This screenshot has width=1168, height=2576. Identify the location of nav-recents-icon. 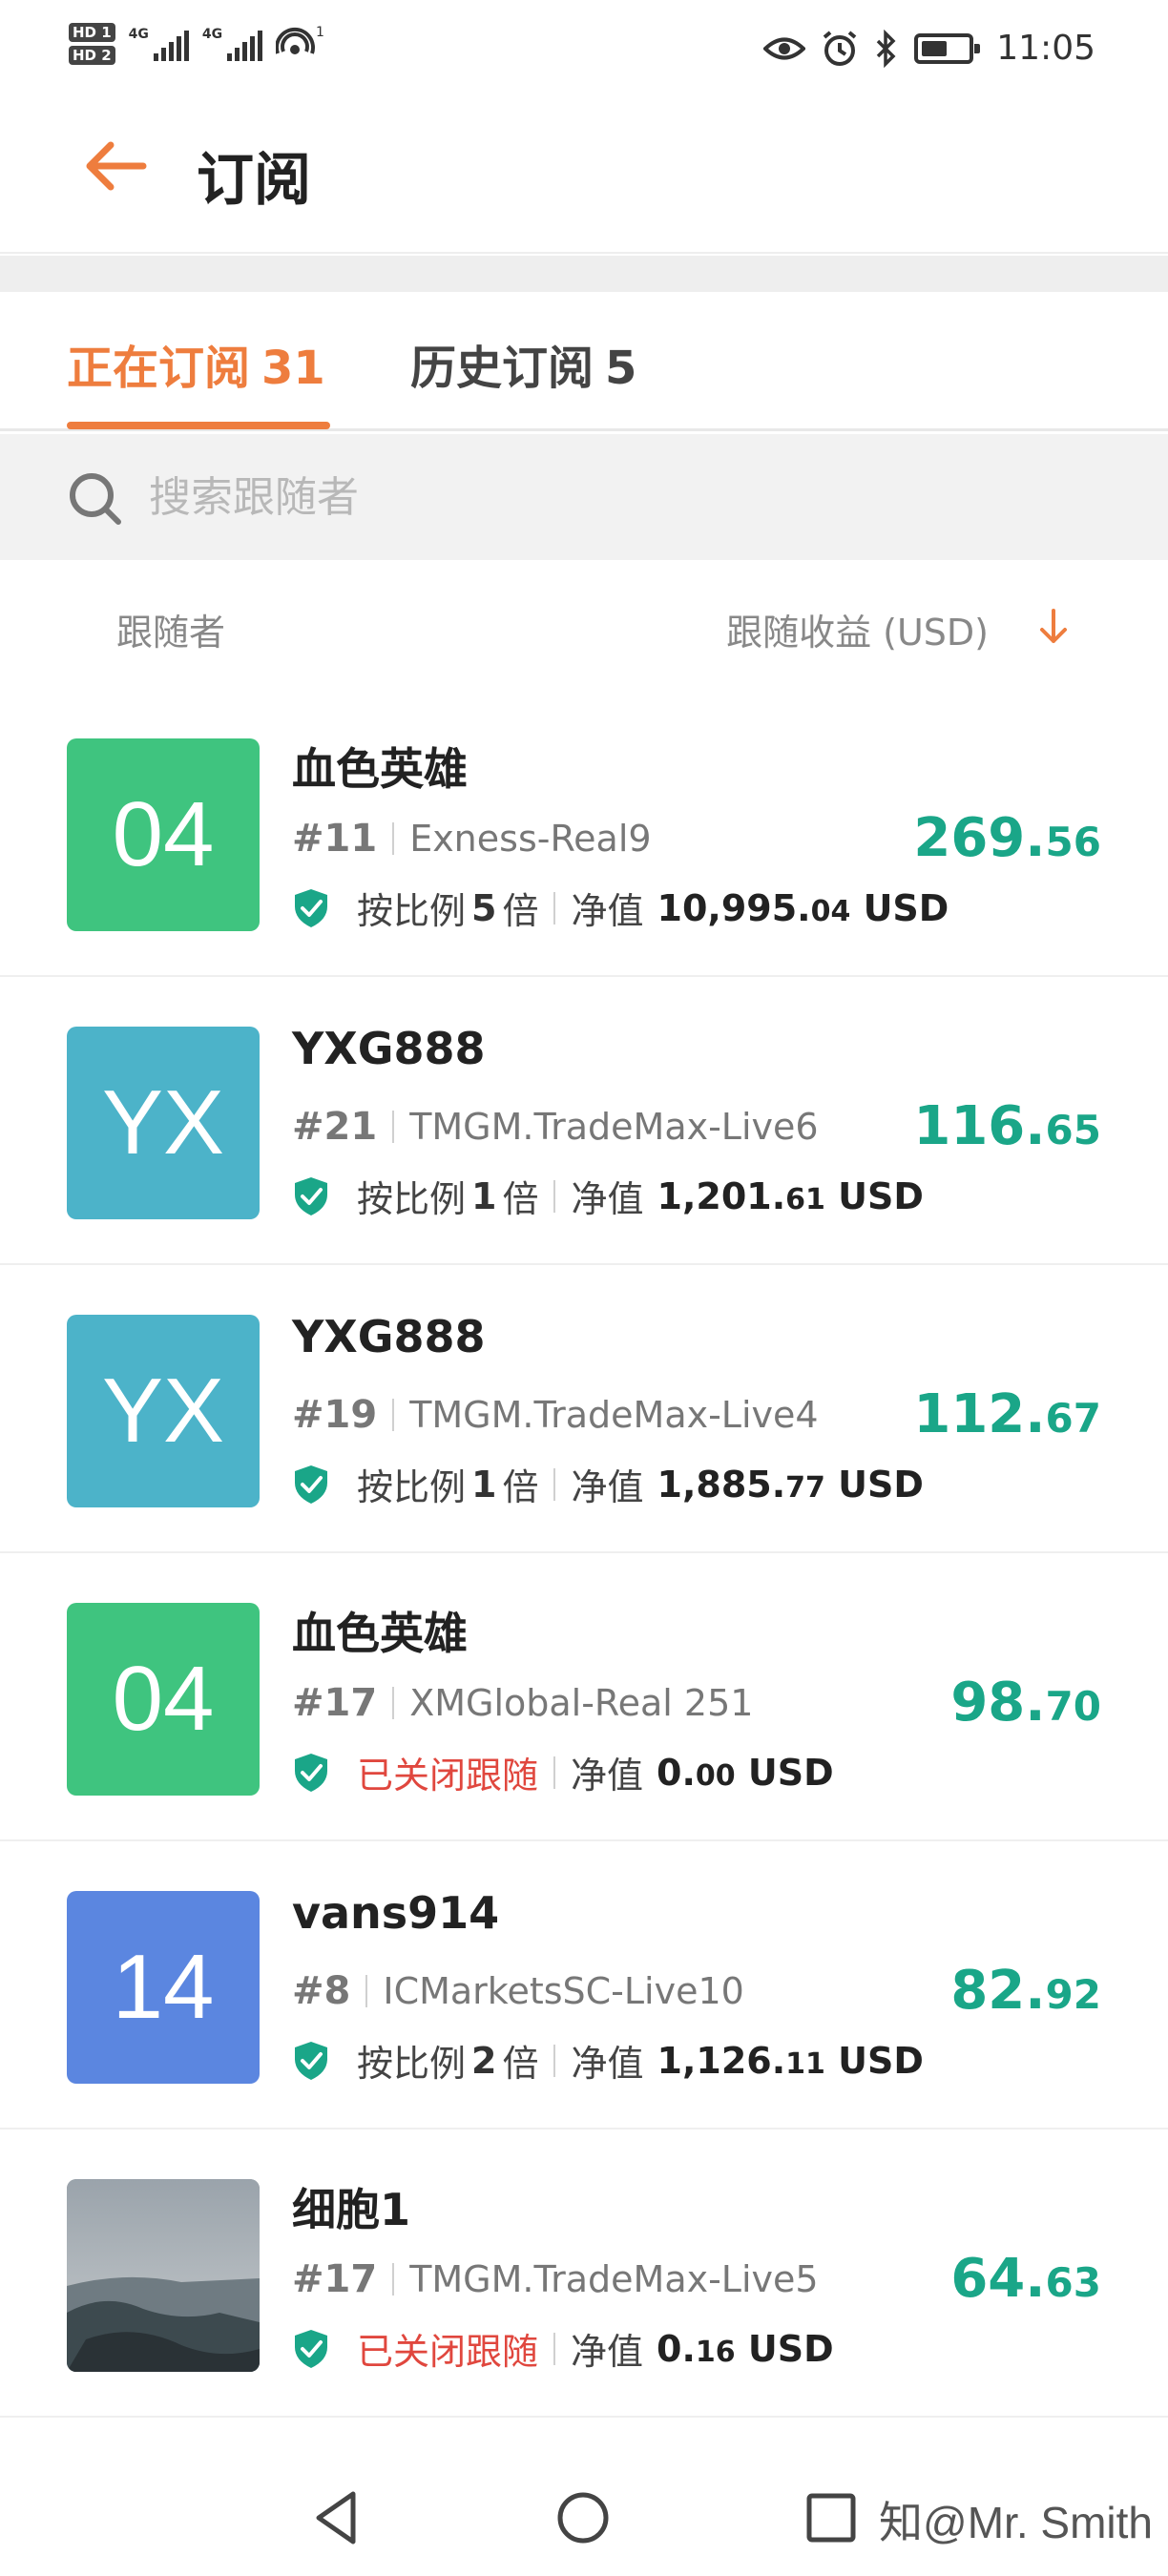
(831, 2517).